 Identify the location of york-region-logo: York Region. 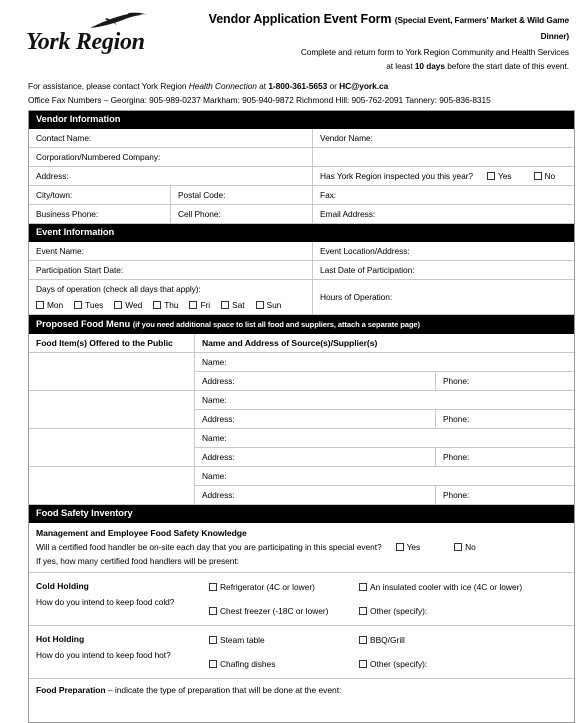
(110, 31).